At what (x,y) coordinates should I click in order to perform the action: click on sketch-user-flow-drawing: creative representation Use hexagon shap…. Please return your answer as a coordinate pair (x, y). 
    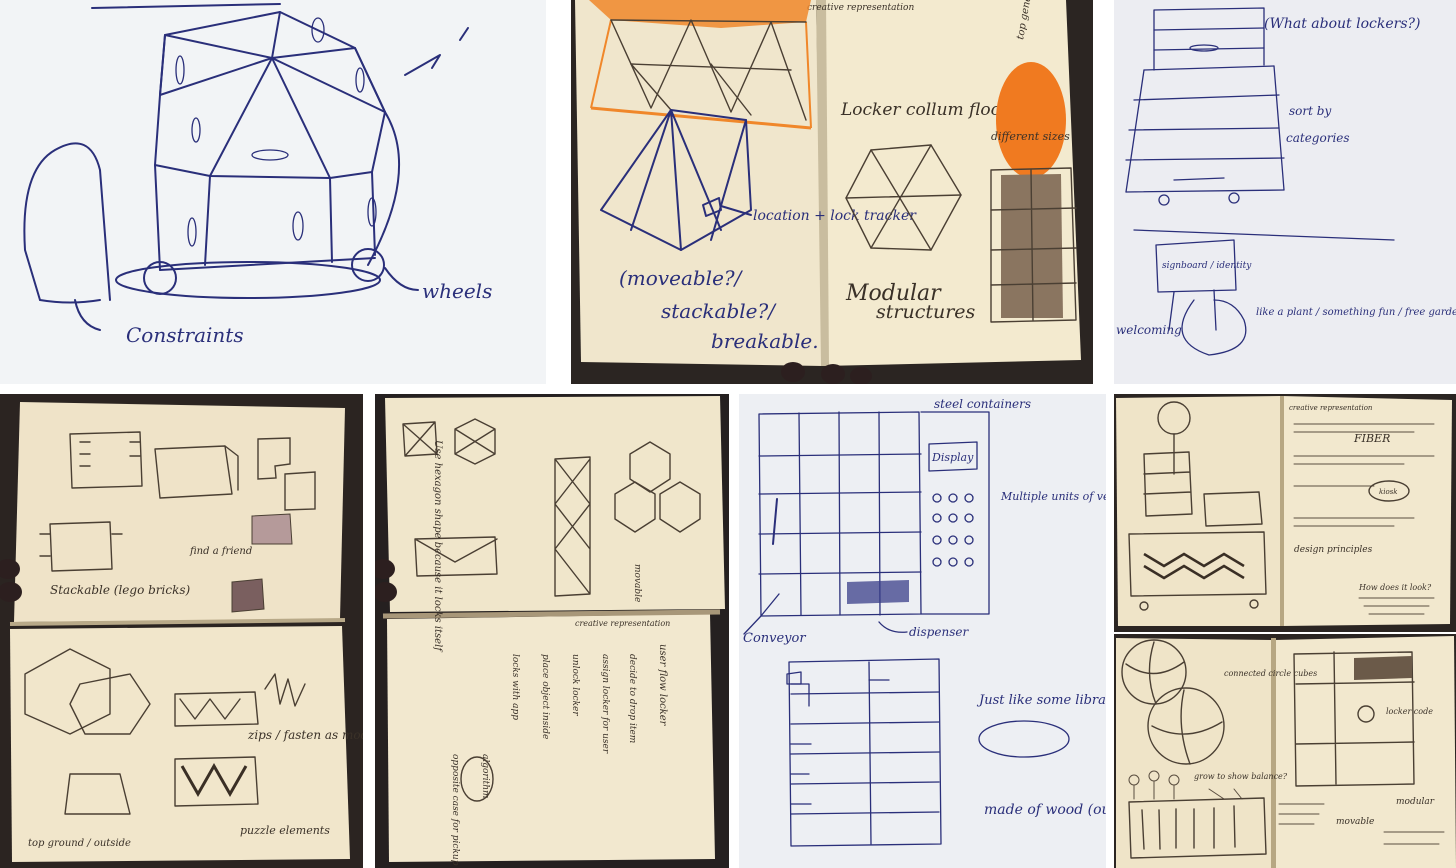
    Looking at the image, I should click on (552, 631).